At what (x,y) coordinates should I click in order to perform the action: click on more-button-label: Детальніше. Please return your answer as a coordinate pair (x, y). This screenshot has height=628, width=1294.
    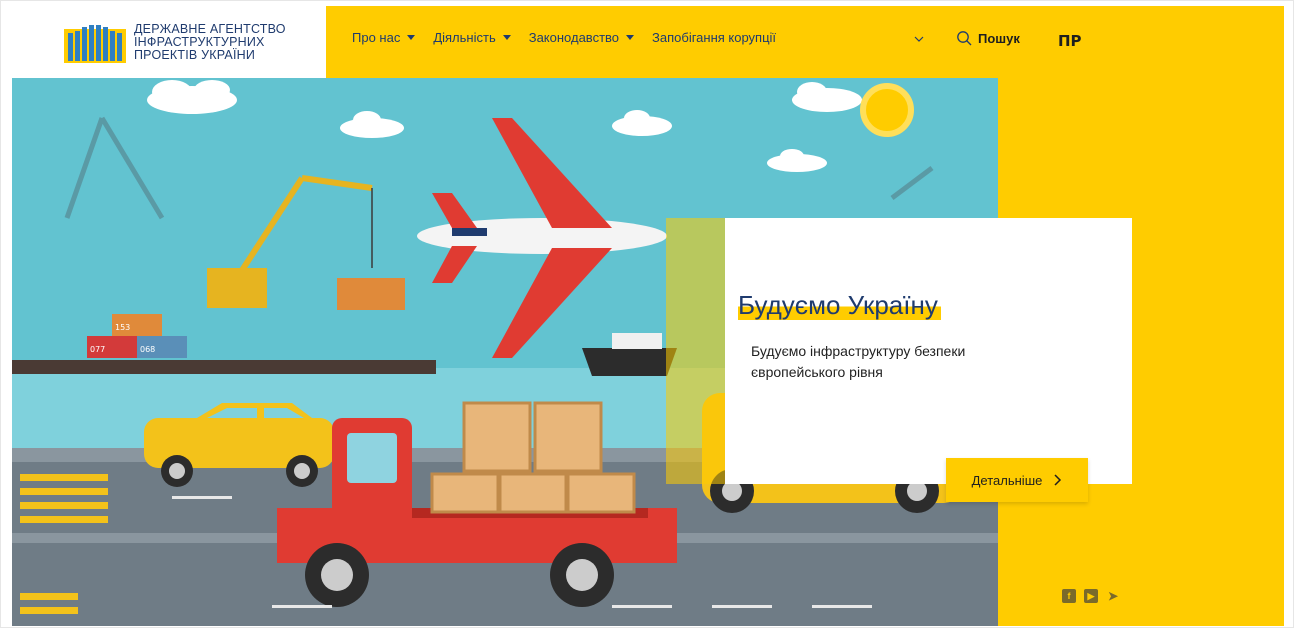
    Looking at the image, I should click on (1007, 480).